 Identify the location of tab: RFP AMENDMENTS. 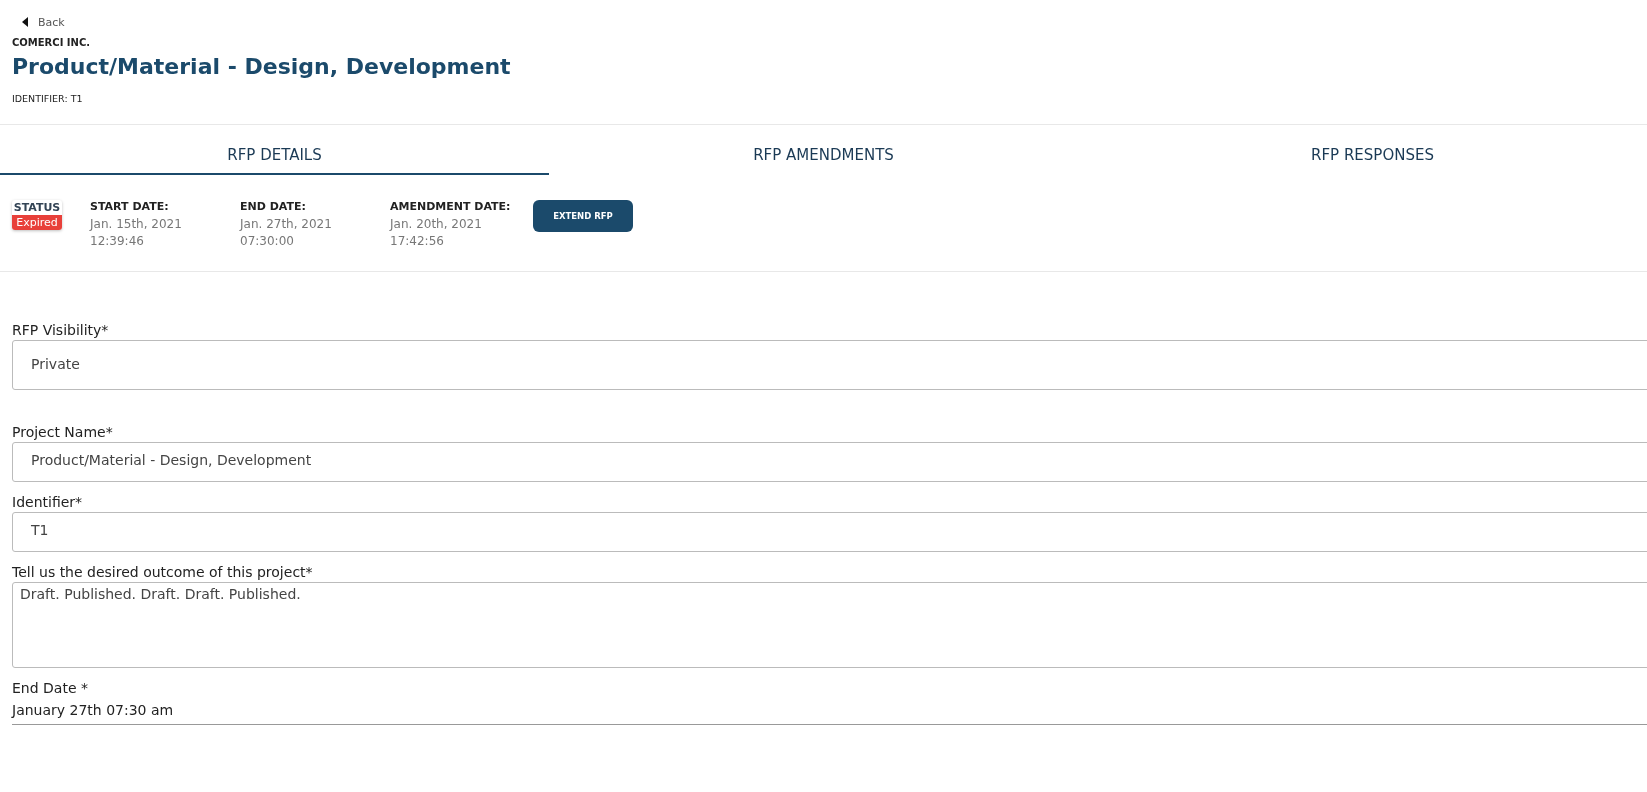
(823, 156).